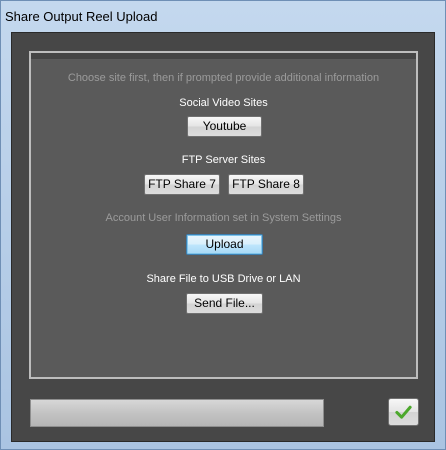 This screenshot has width=446, height=450. Describe the element at coordinates (223, 160) in the screenshot. I see `ftp-server-sites-heading: FTP Server Sites` at that location.